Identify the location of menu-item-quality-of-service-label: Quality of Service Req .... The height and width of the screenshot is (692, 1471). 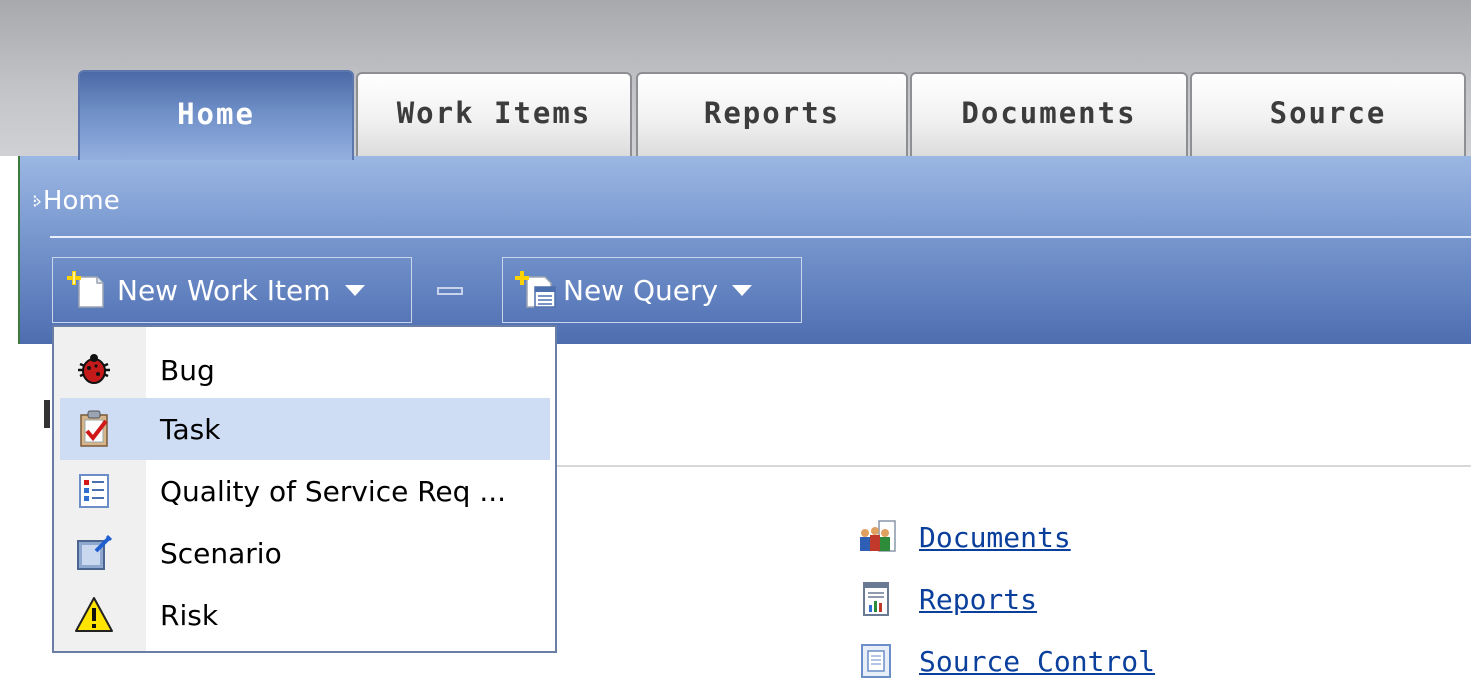
(333, 491).